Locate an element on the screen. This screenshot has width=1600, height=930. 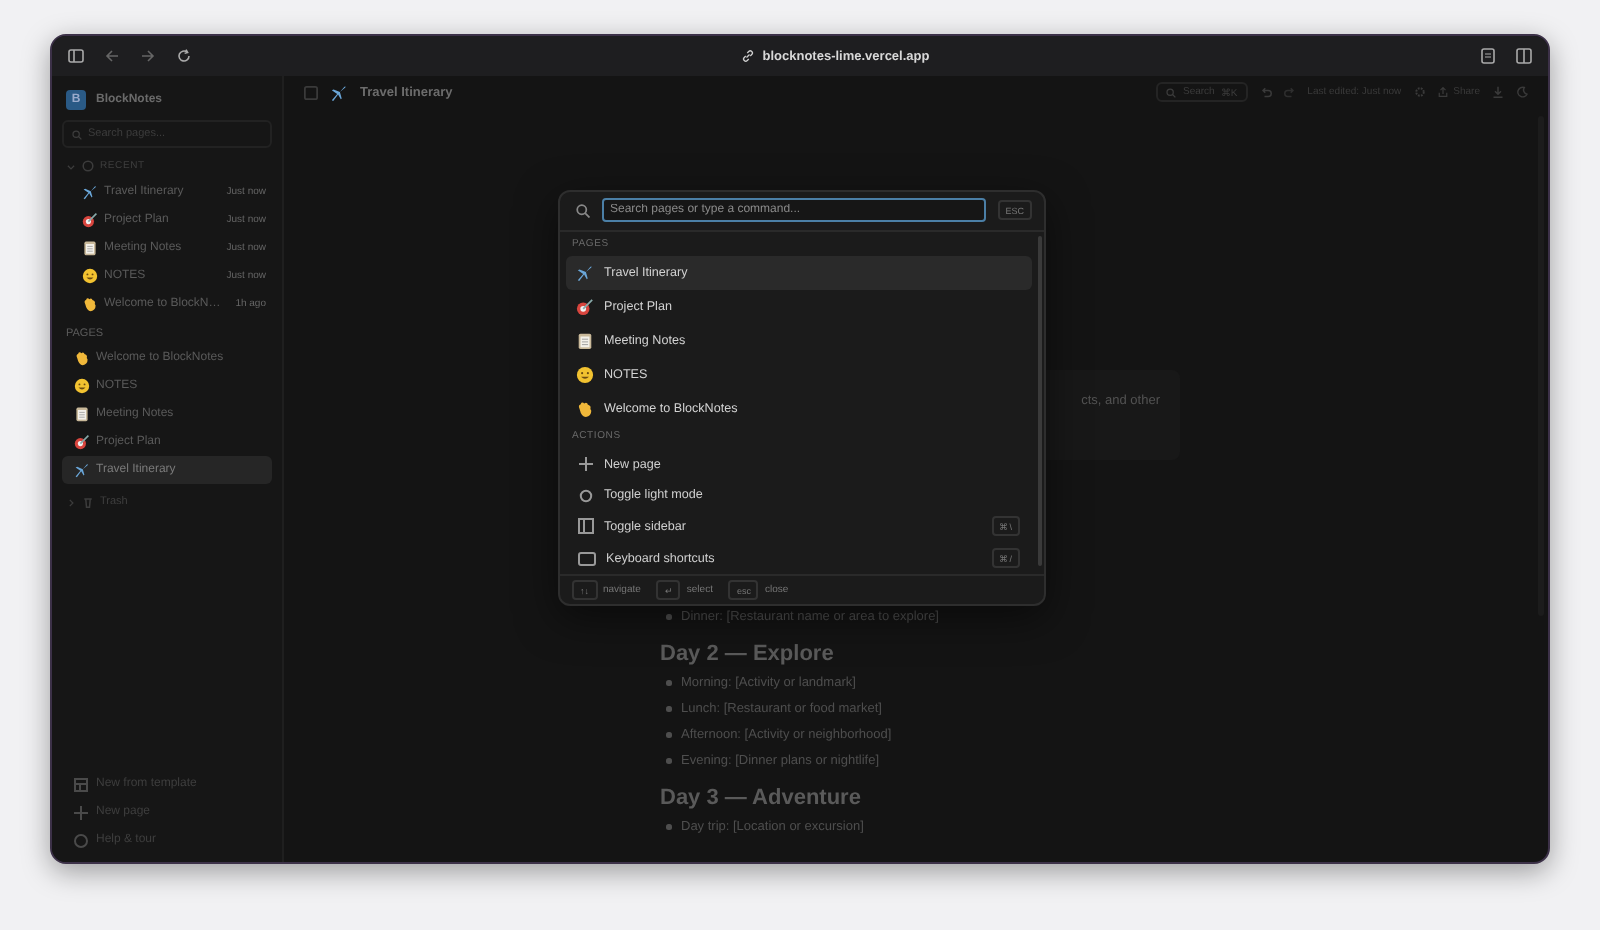
template-icon is located at coordinates (81, 784).